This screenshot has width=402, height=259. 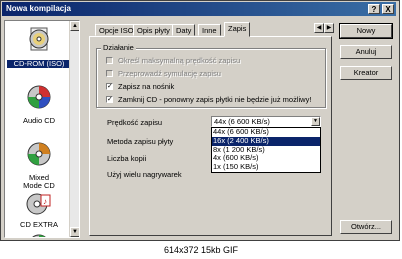 I want to click on category-cd-extra: ♪ CD EXTRA, so click(x=39, y=210).